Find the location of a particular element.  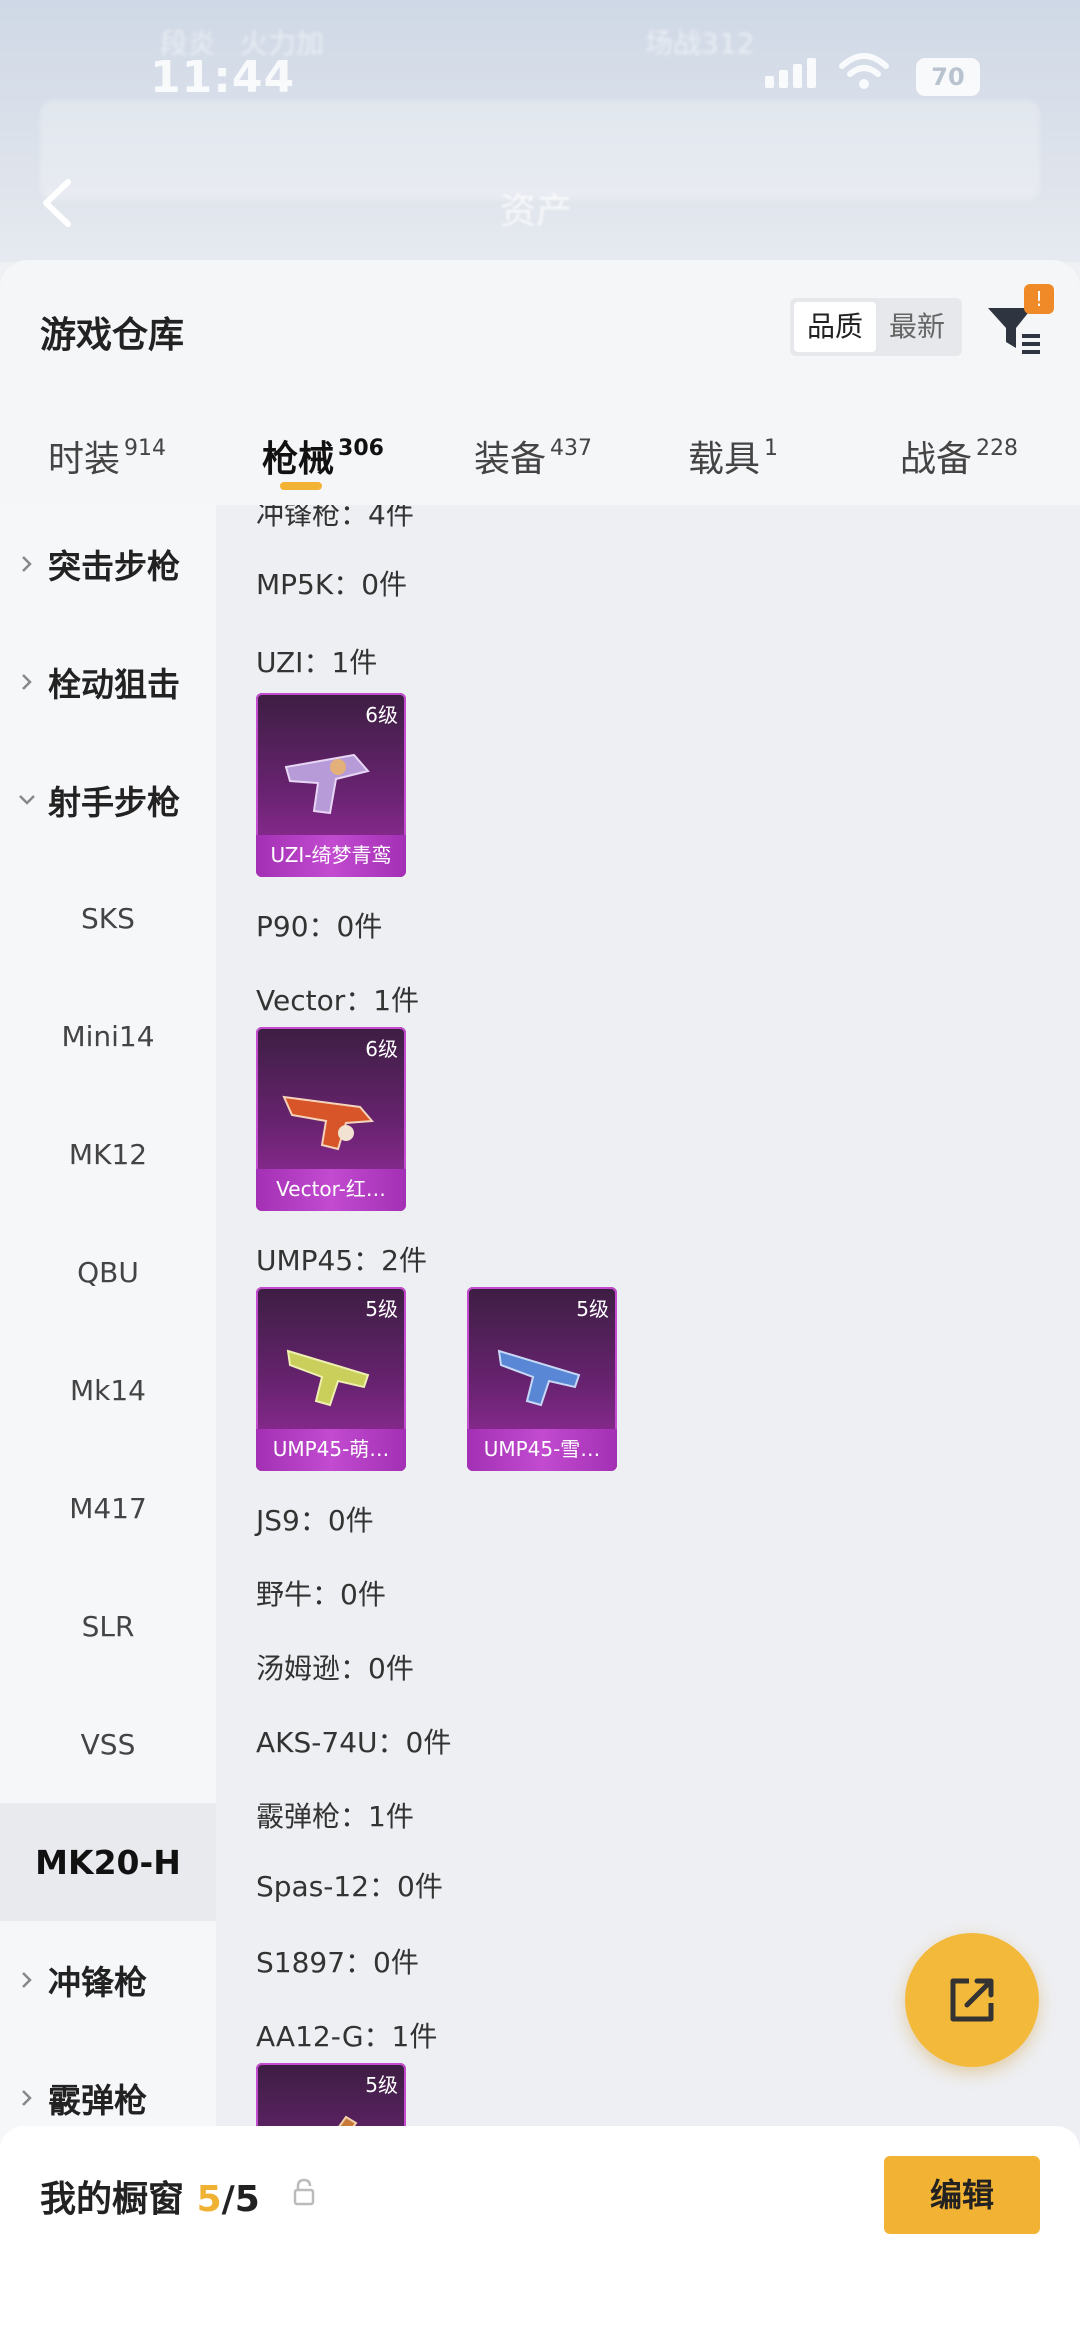

tab-firearms: 枪械 306 is located at coordinates (323, 456).